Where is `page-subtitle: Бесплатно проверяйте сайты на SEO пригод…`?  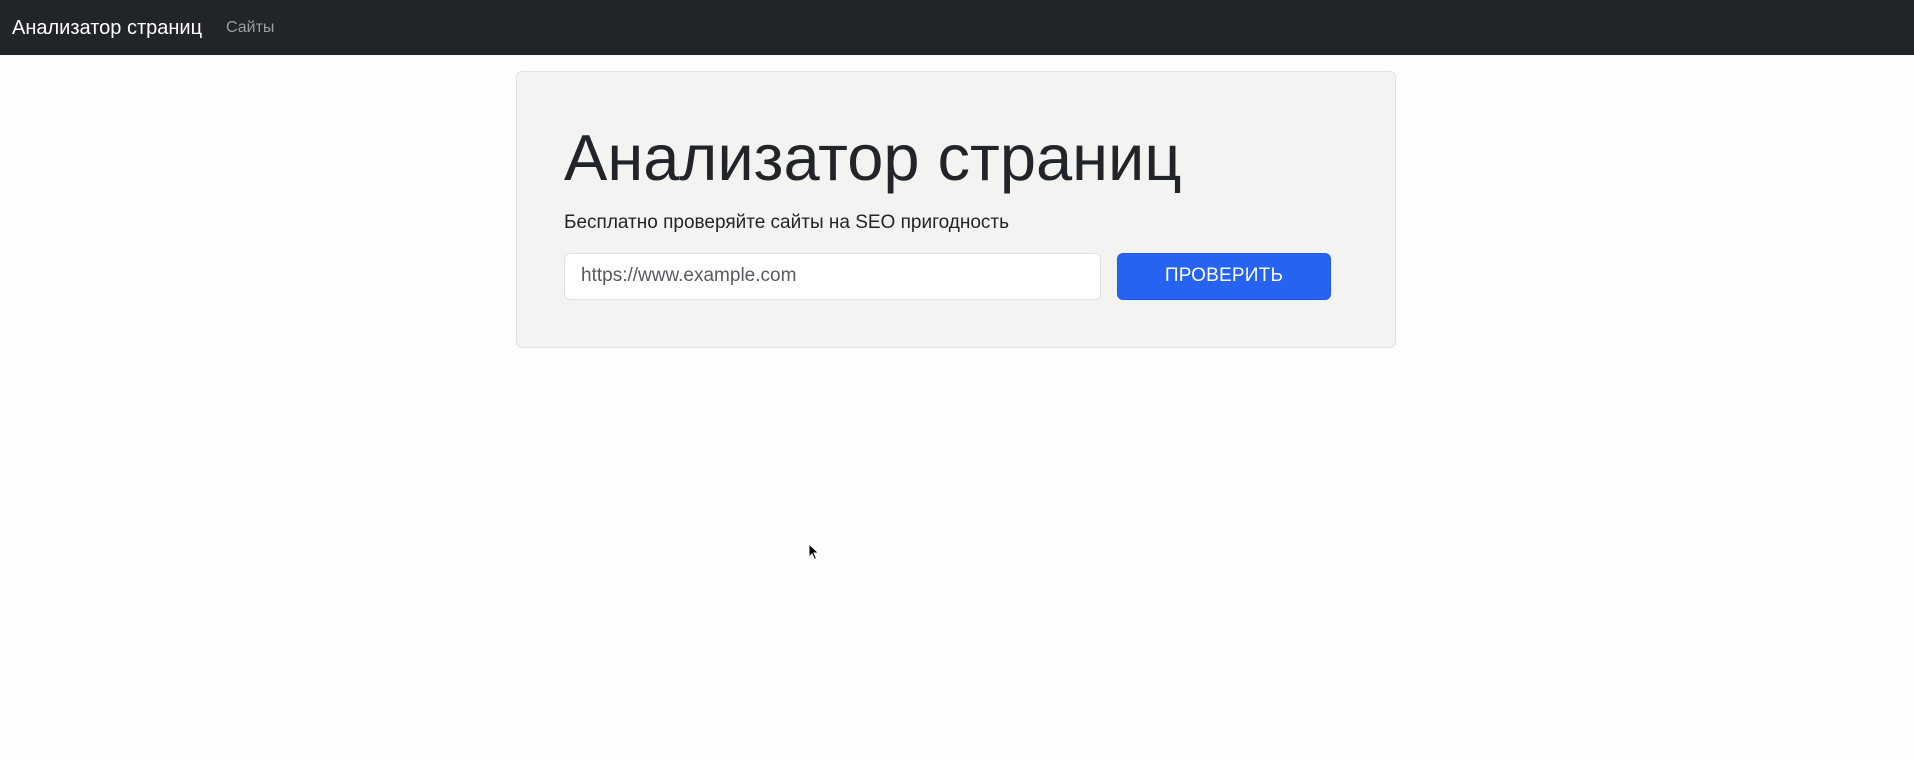 page-subtitle: Бесплатно проверяйте сайты на SEO пригод… is located at coordinates (786, 222).